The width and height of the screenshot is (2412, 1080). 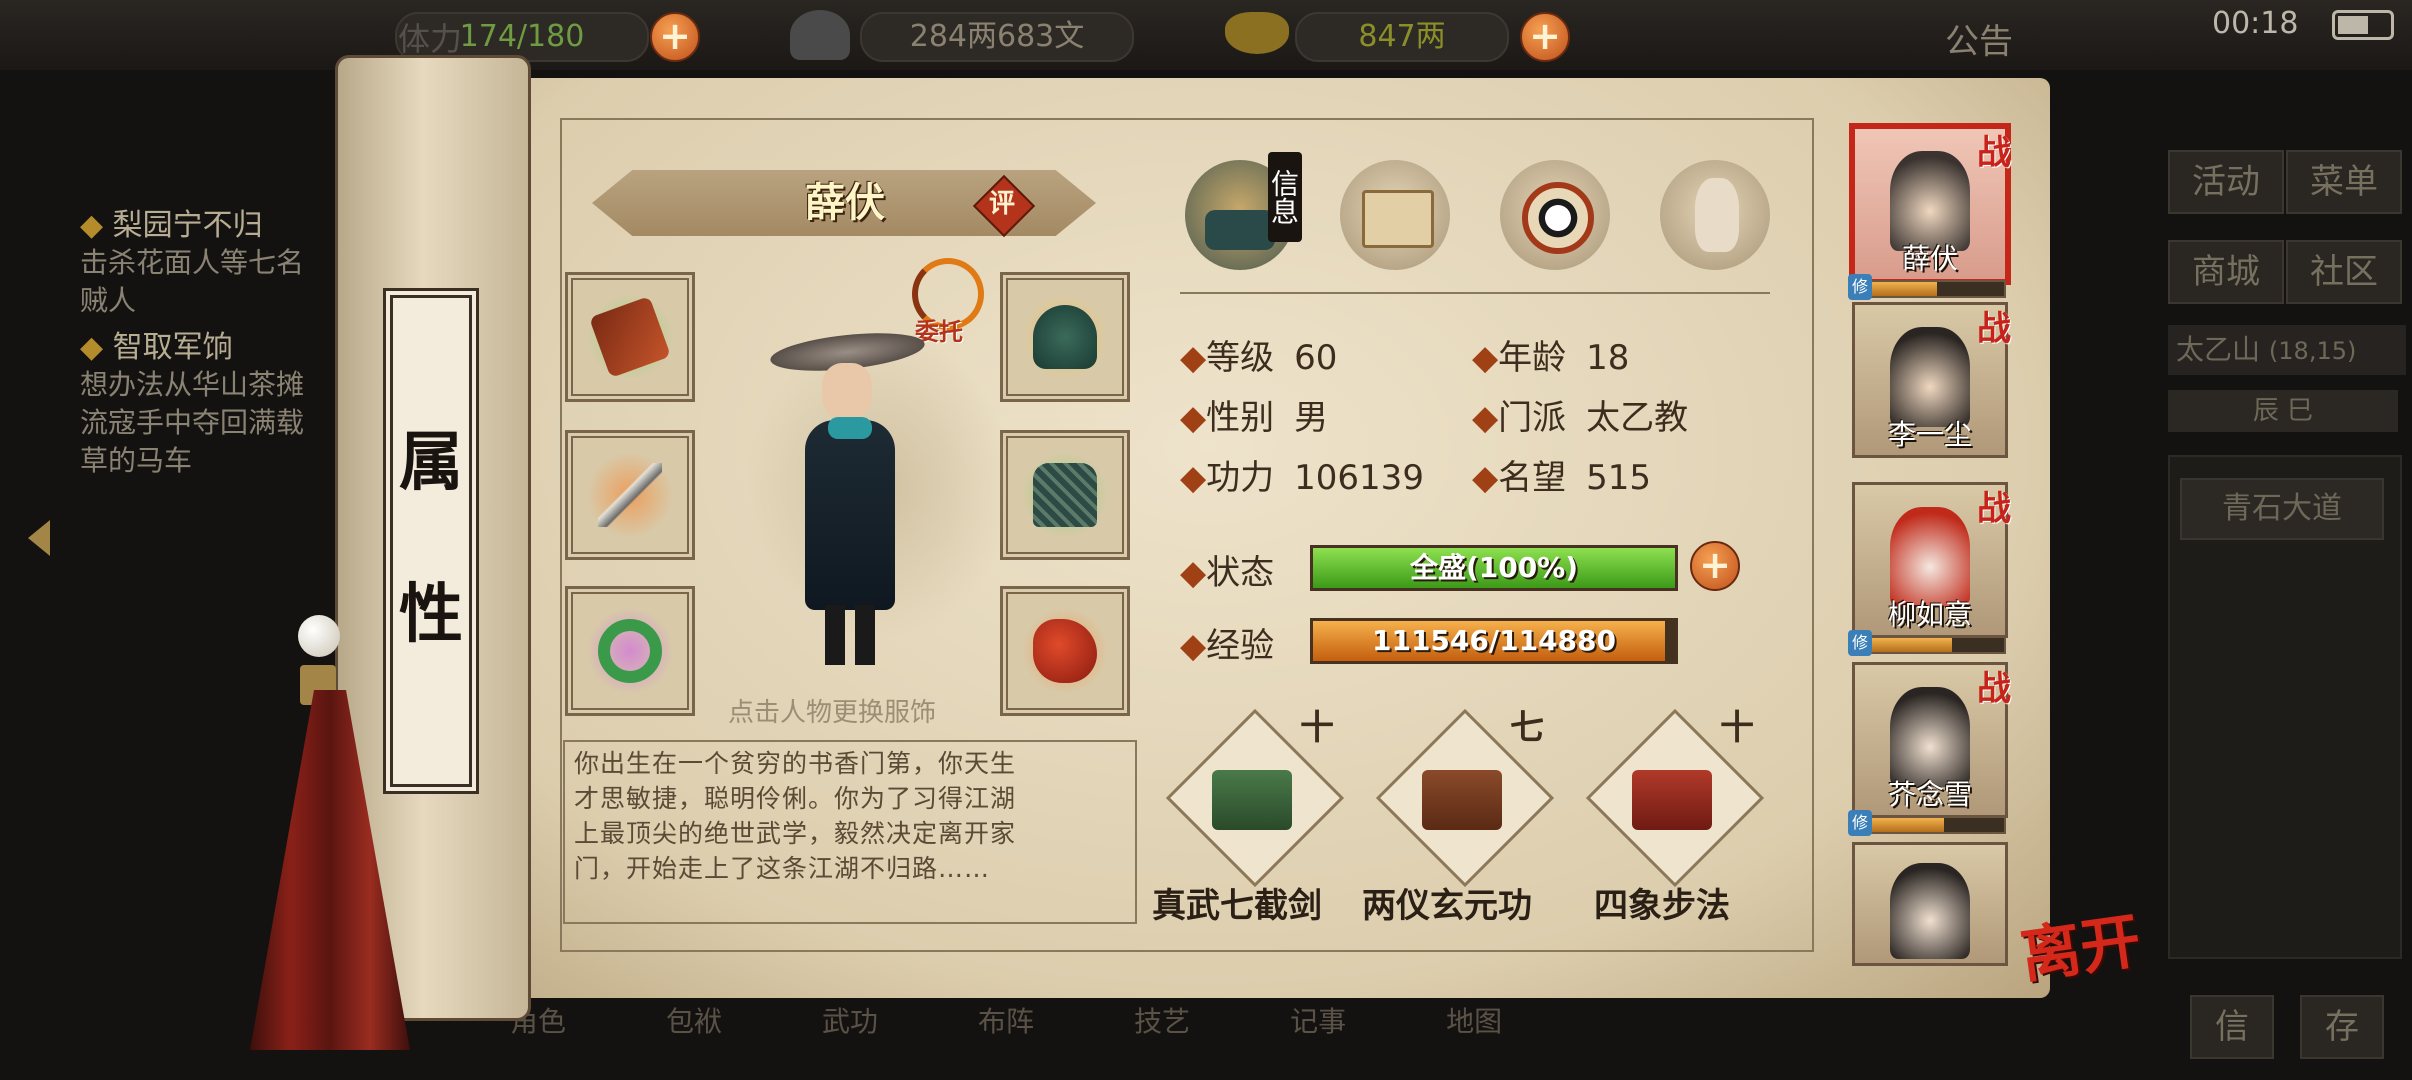 I want to click on skill-3-level: 十, so click(x=1737, y=728).